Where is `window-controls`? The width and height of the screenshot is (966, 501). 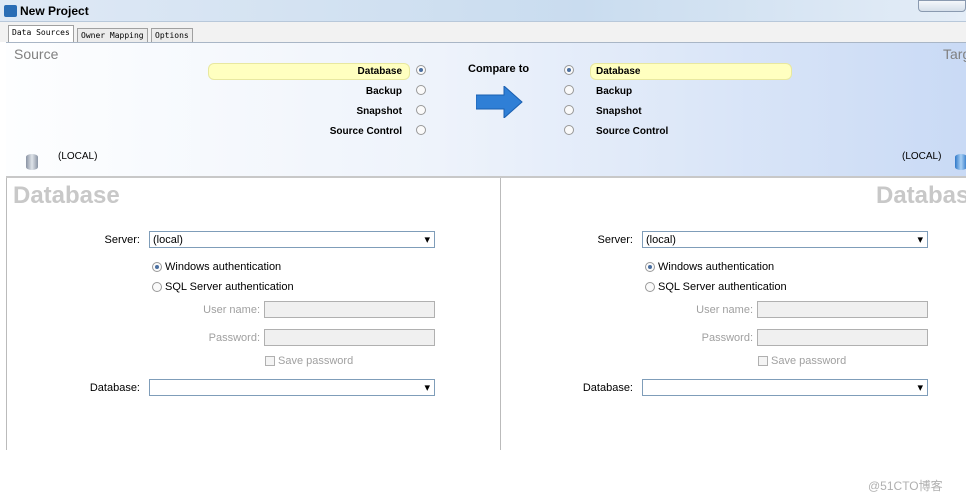 window-controls is located at coordinates (942, 6).